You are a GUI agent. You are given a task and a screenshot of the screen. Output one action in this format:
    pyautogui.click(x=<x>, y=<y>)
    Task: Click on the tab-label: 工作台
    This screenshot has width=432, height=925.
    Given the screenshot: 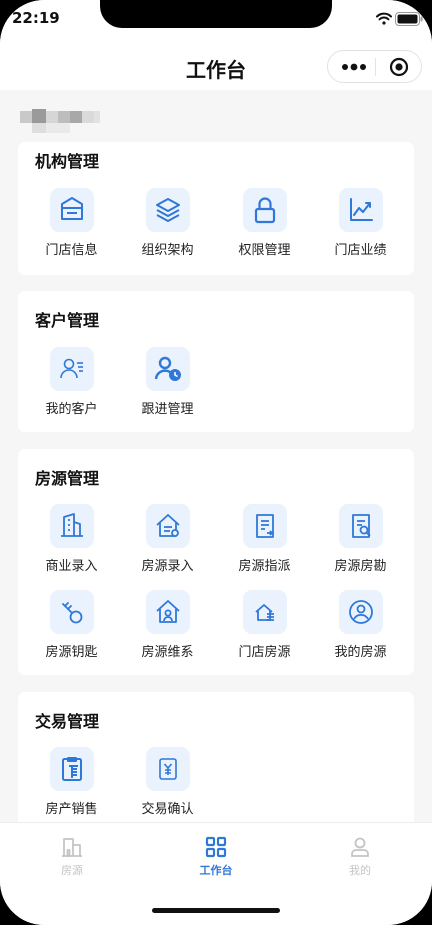 What is the action you would take?
    pyautogui.click(x=216, y=870)
    